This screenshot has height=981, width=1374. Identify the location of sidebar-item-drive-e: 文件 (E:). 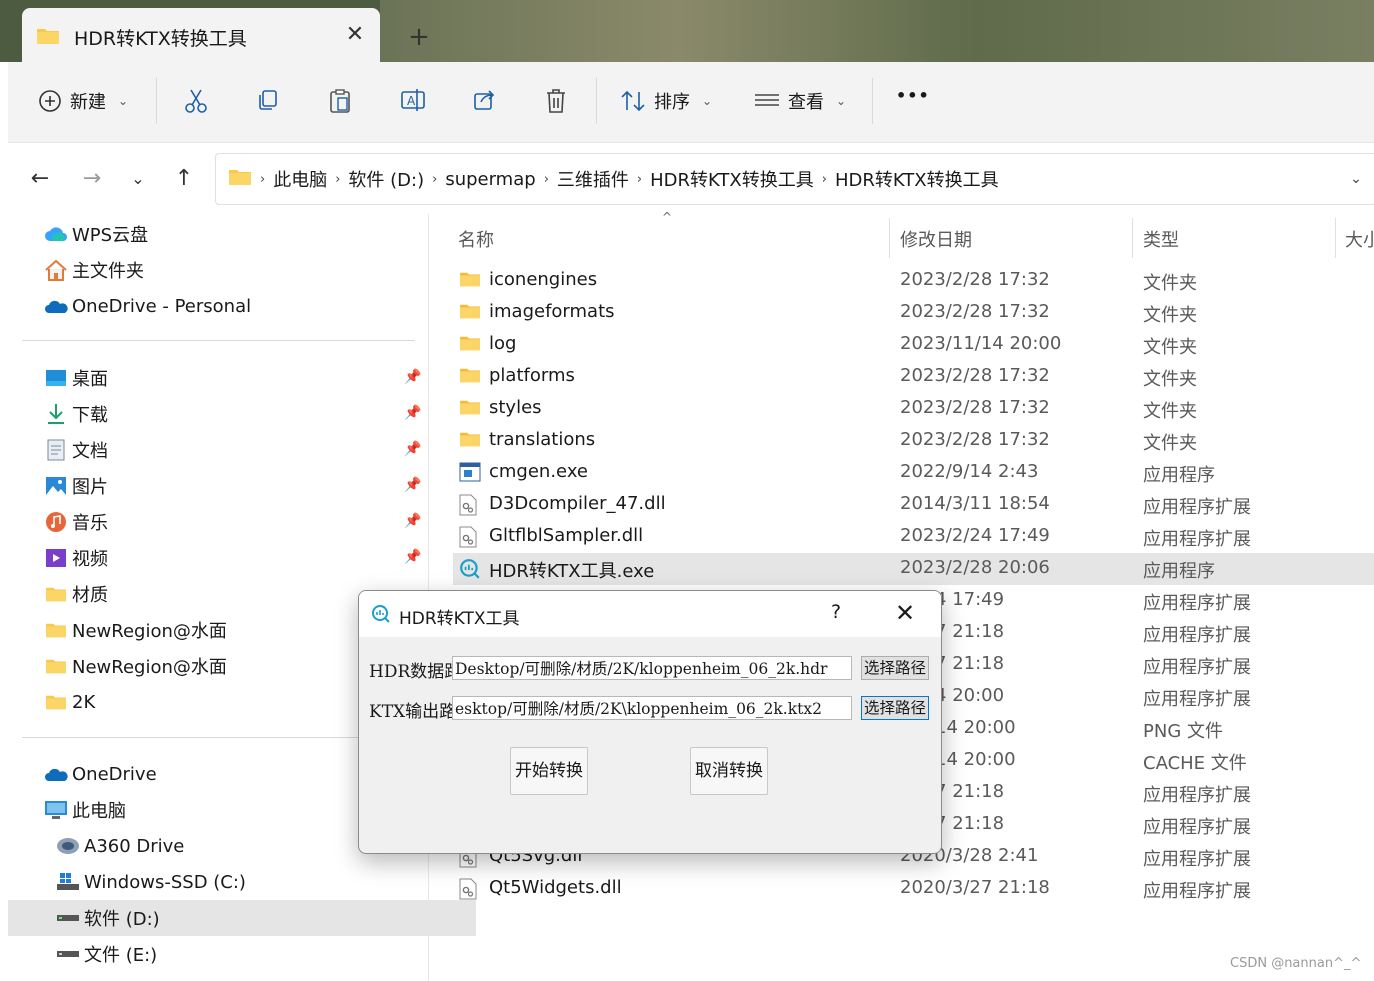
(242, 954).